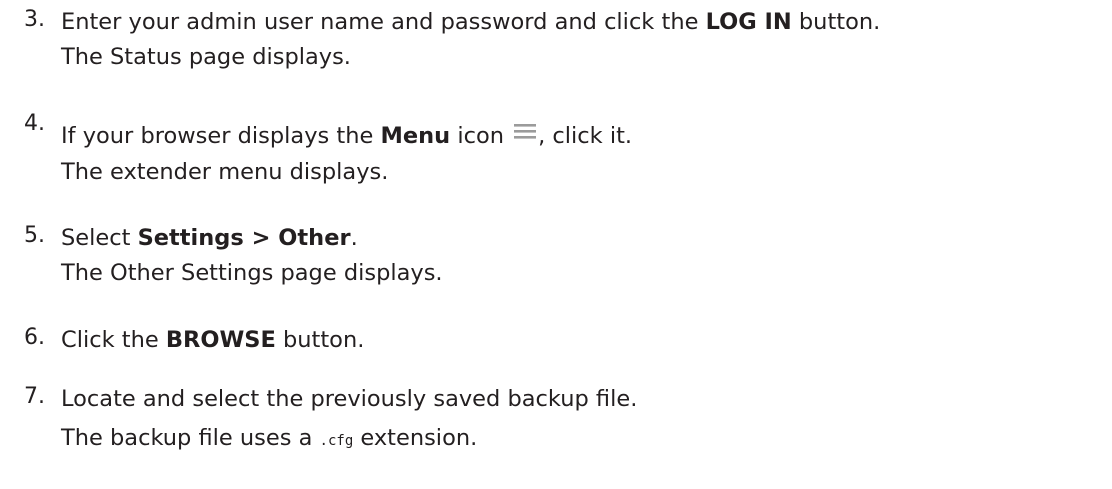  What do you see at coordinates (525, 131) in the screenshot?
I see `menu-icon` at bounding box center [525, 131].